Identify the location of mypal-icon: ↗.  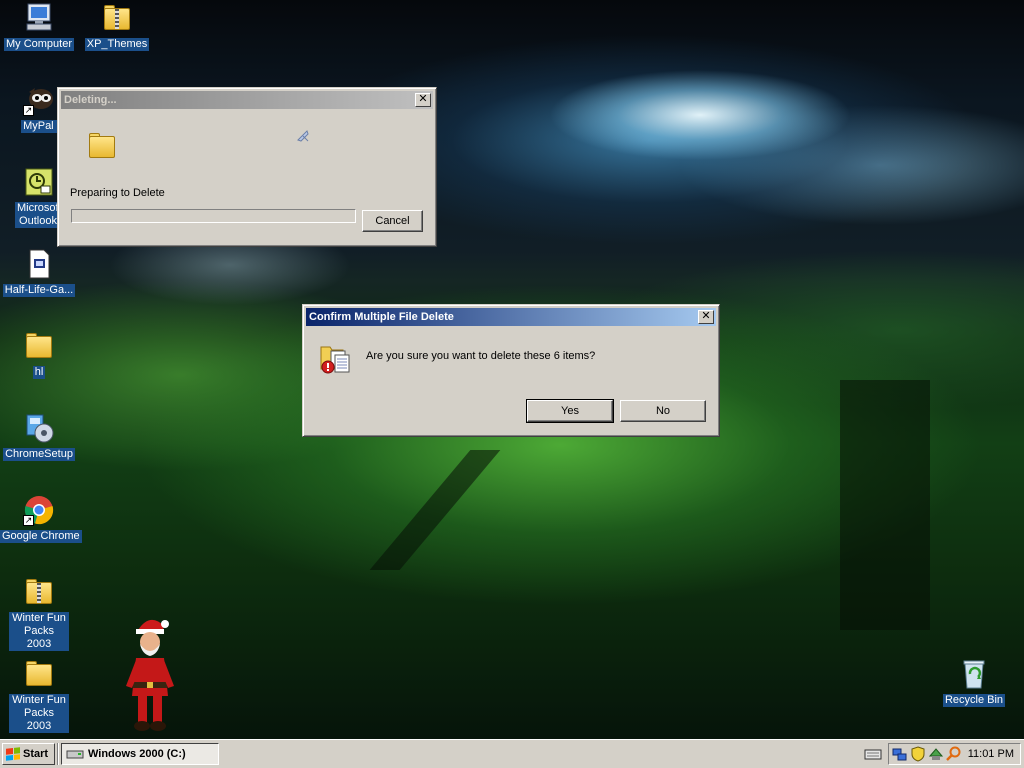
(39, 100).